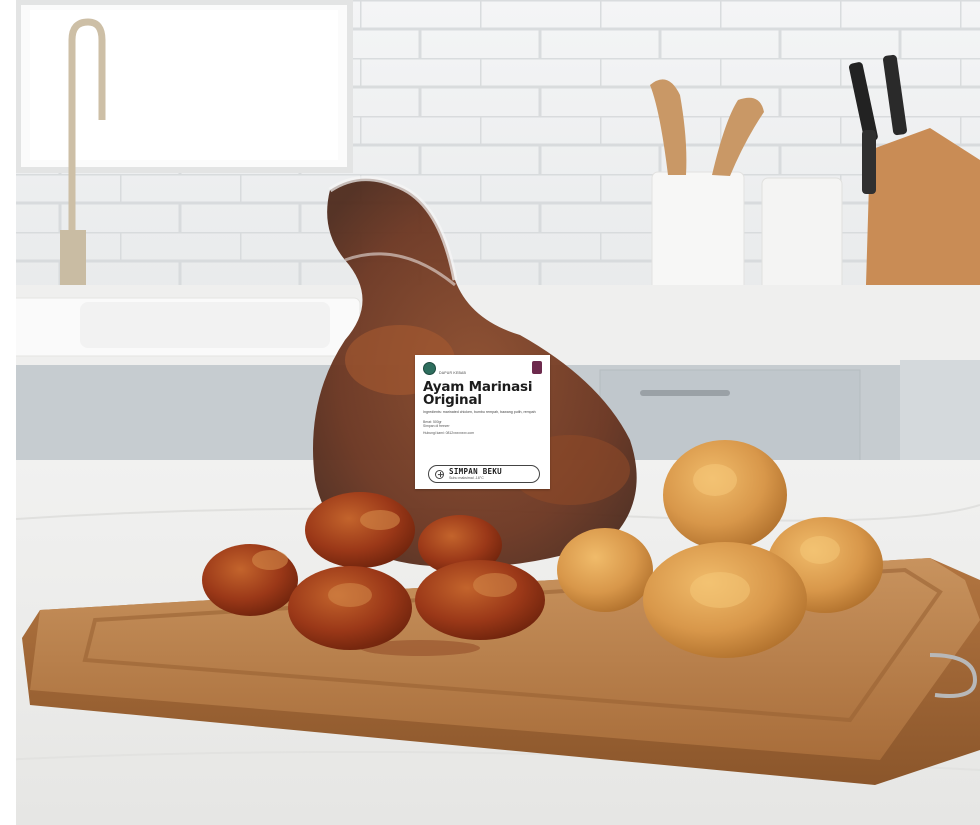 The width and height of the screenshot is (980, 825). What do you see at coordinates (482, 370) in the screenshot?
I see `label-header: DAPUR KEBAB` at bounding box center [482, 370].